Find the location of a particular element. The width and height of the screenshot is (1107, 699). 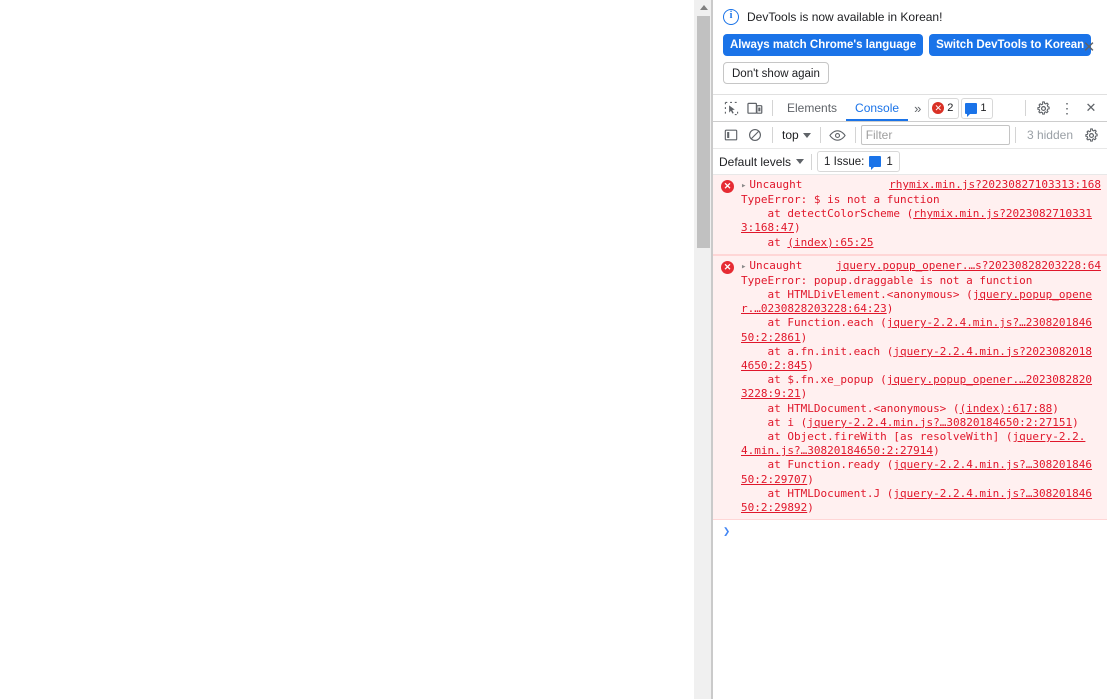

devtools-tabbar: Elements Console » ✕ 2 1 ⋮ ✕ is located at coordinates (910, 108).